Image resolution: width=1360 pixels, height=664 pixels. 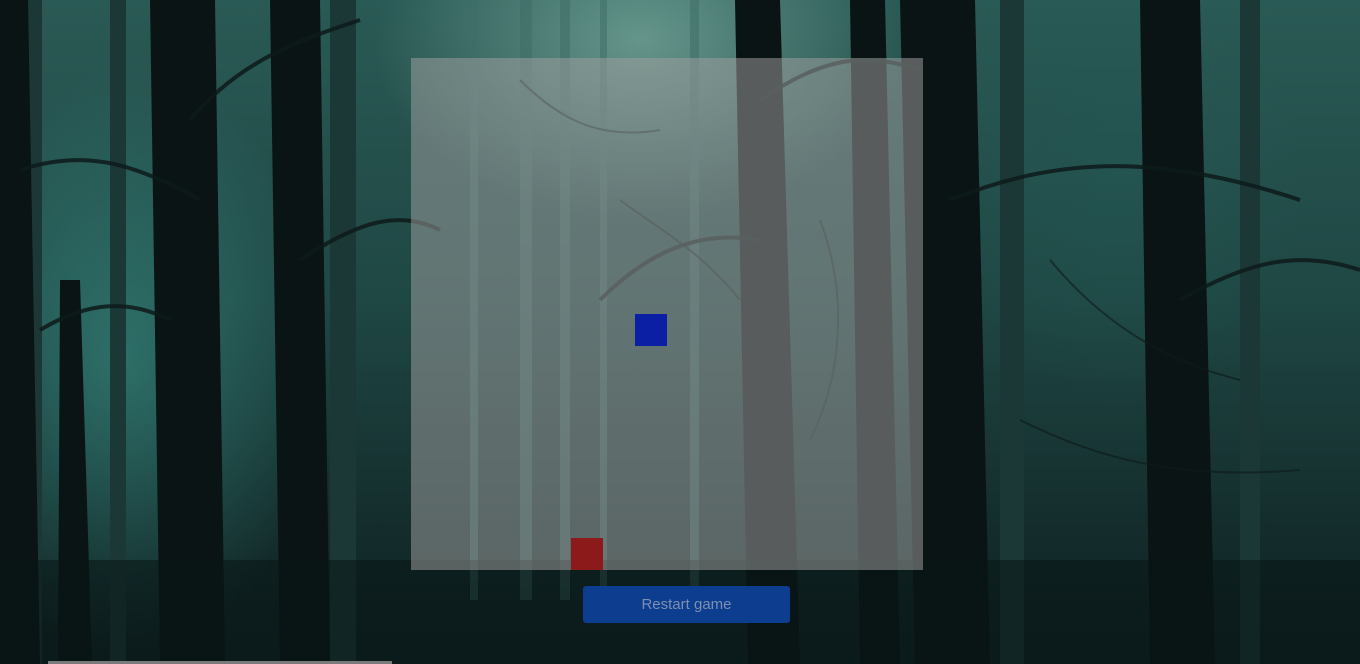 What do you see at coordinates (587, 554) in the screenshot?
I see `target-block` at bounding box center [587, 554].